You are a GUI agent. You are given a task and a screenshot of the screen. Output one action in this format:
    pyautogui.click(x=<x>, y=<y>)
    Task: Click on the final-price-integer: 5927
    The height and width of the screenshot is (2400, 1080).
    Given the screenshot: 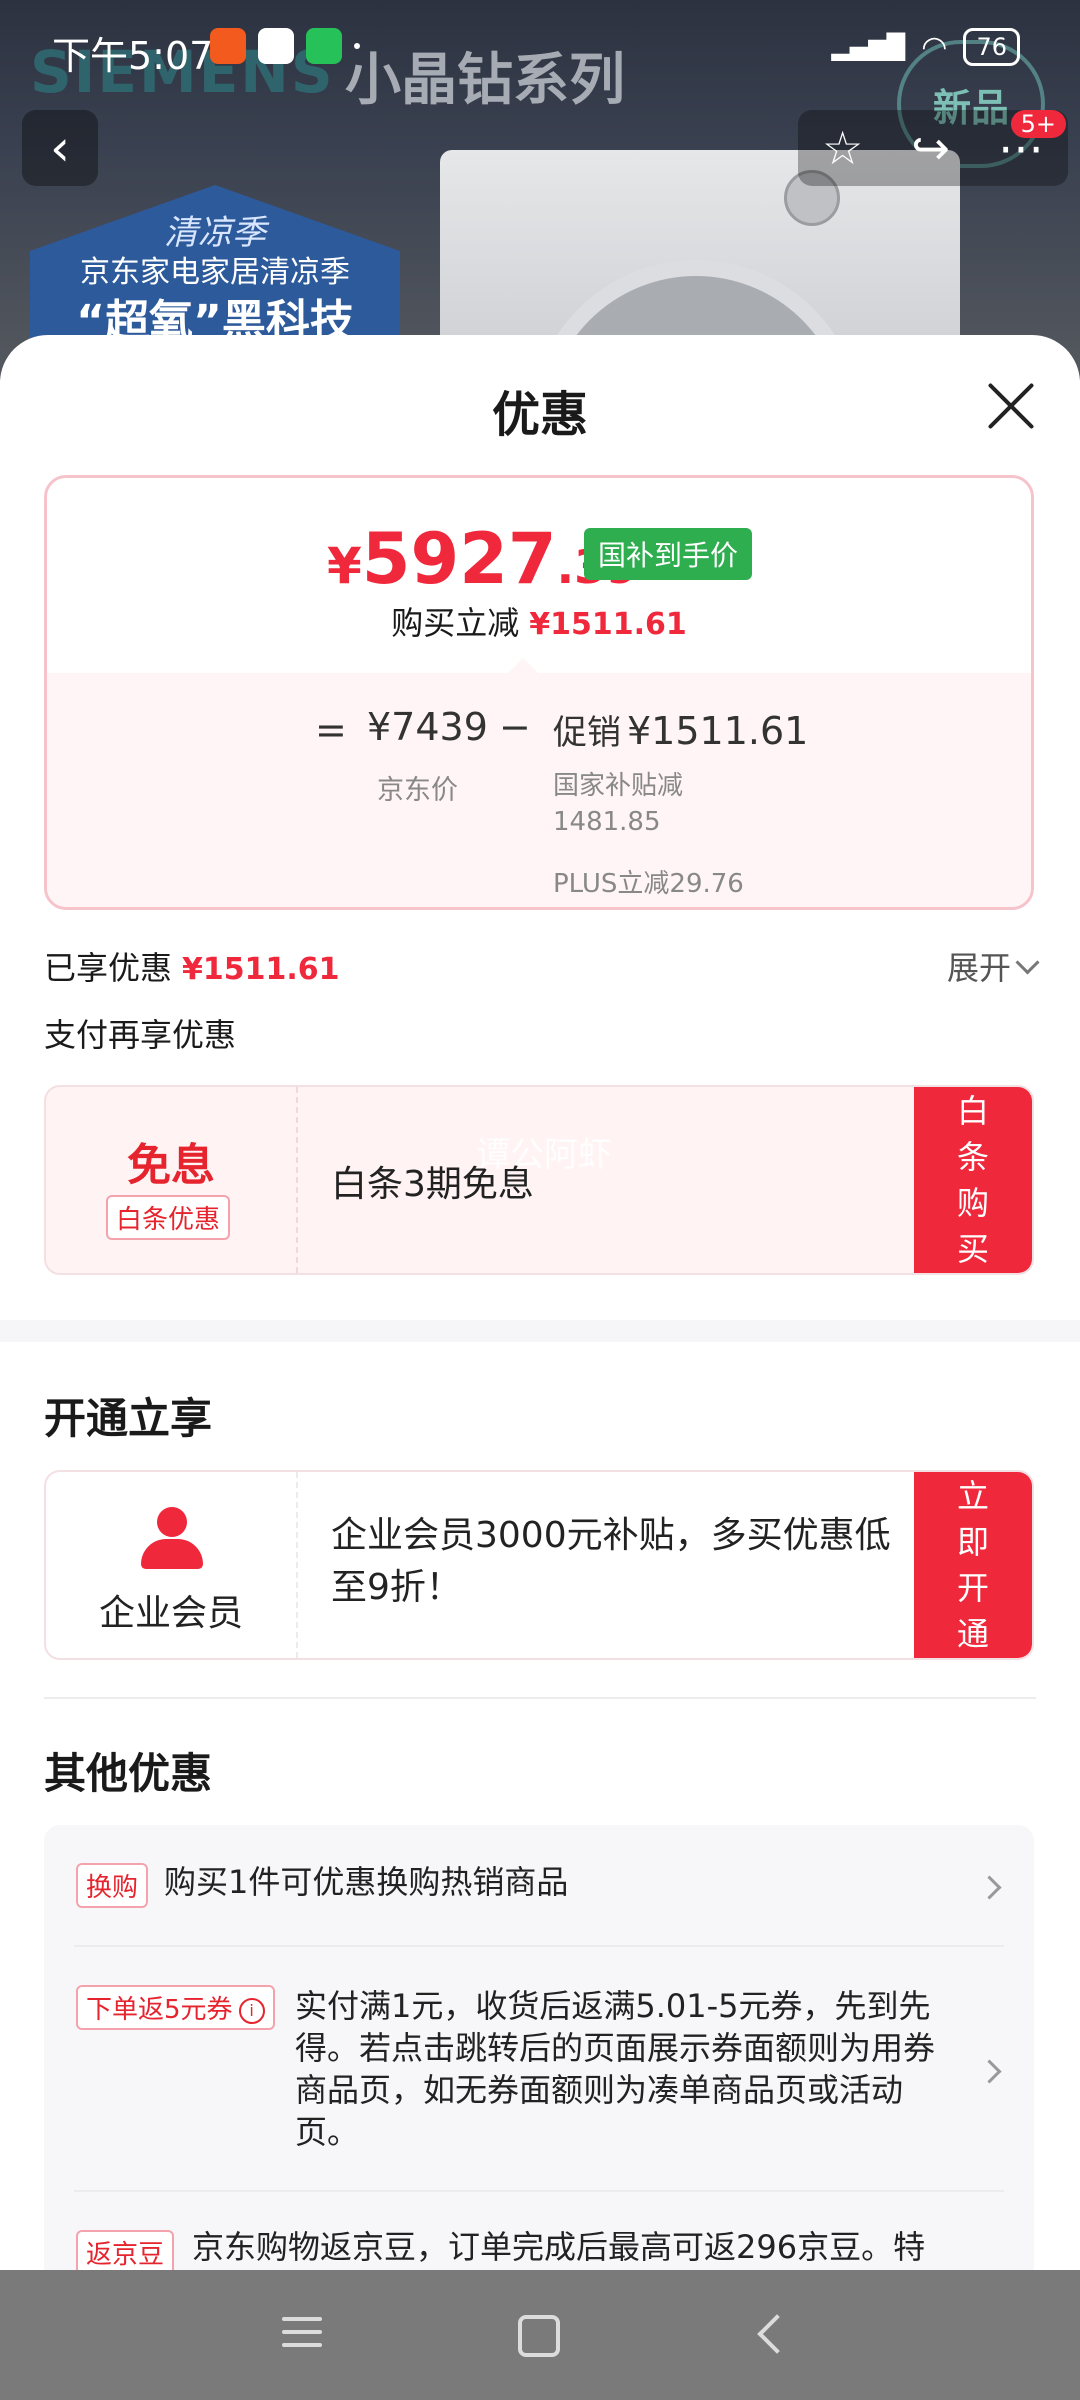 What is the action you would take?
    pyautogui.click(x=459, y=559)
    